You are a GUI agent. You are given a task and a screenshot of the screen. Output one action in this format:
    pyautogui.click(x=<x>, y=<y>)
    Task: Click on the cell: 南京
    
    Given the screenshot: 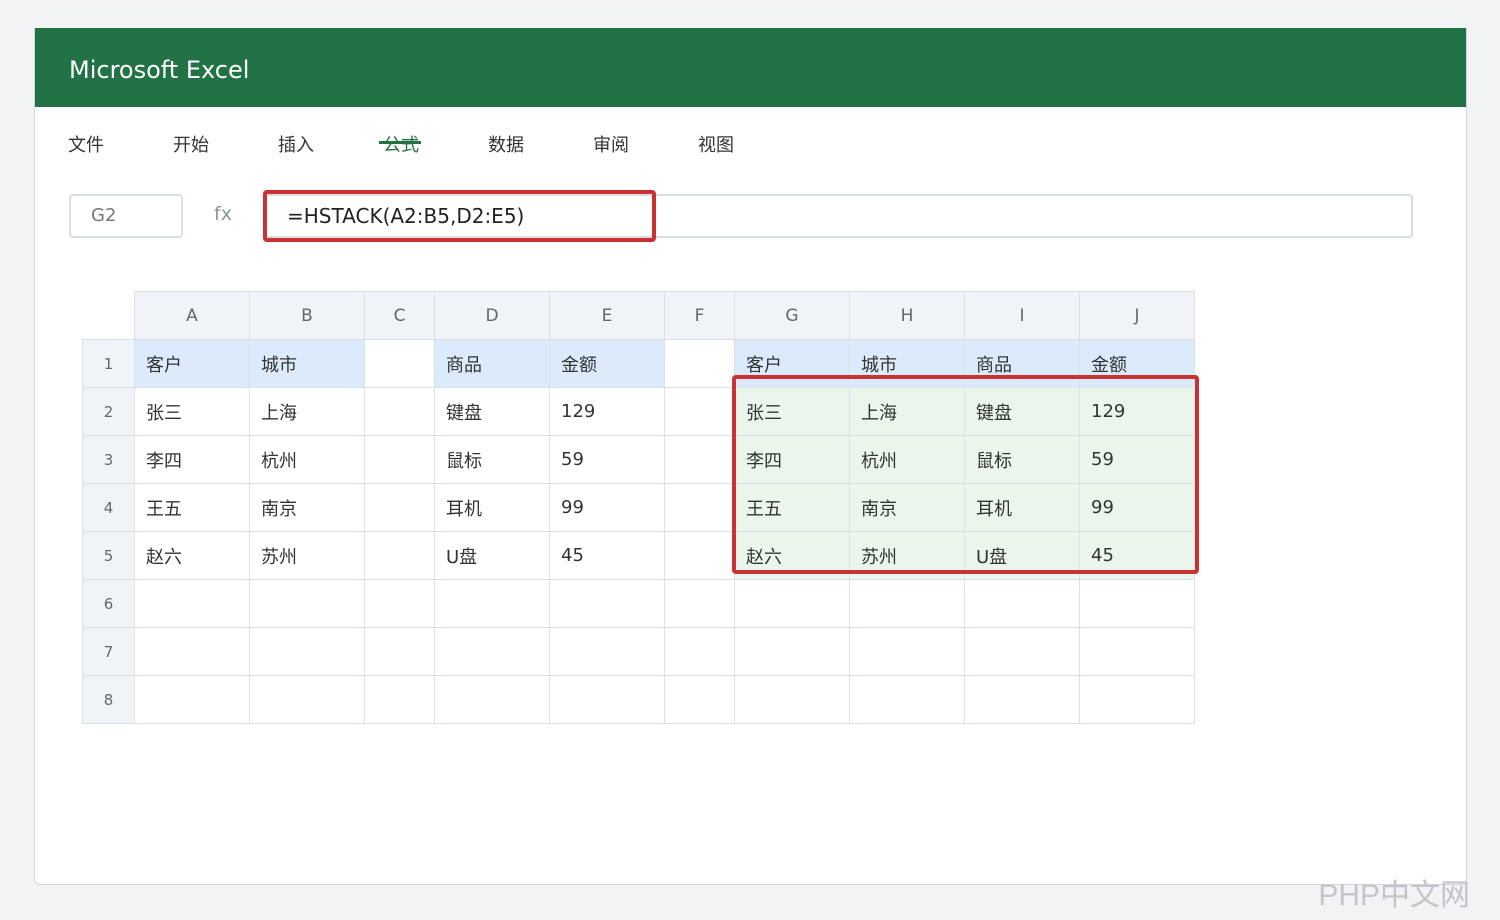 What is the action you would take?
    pyautogui.click(x=307, y=507)
    